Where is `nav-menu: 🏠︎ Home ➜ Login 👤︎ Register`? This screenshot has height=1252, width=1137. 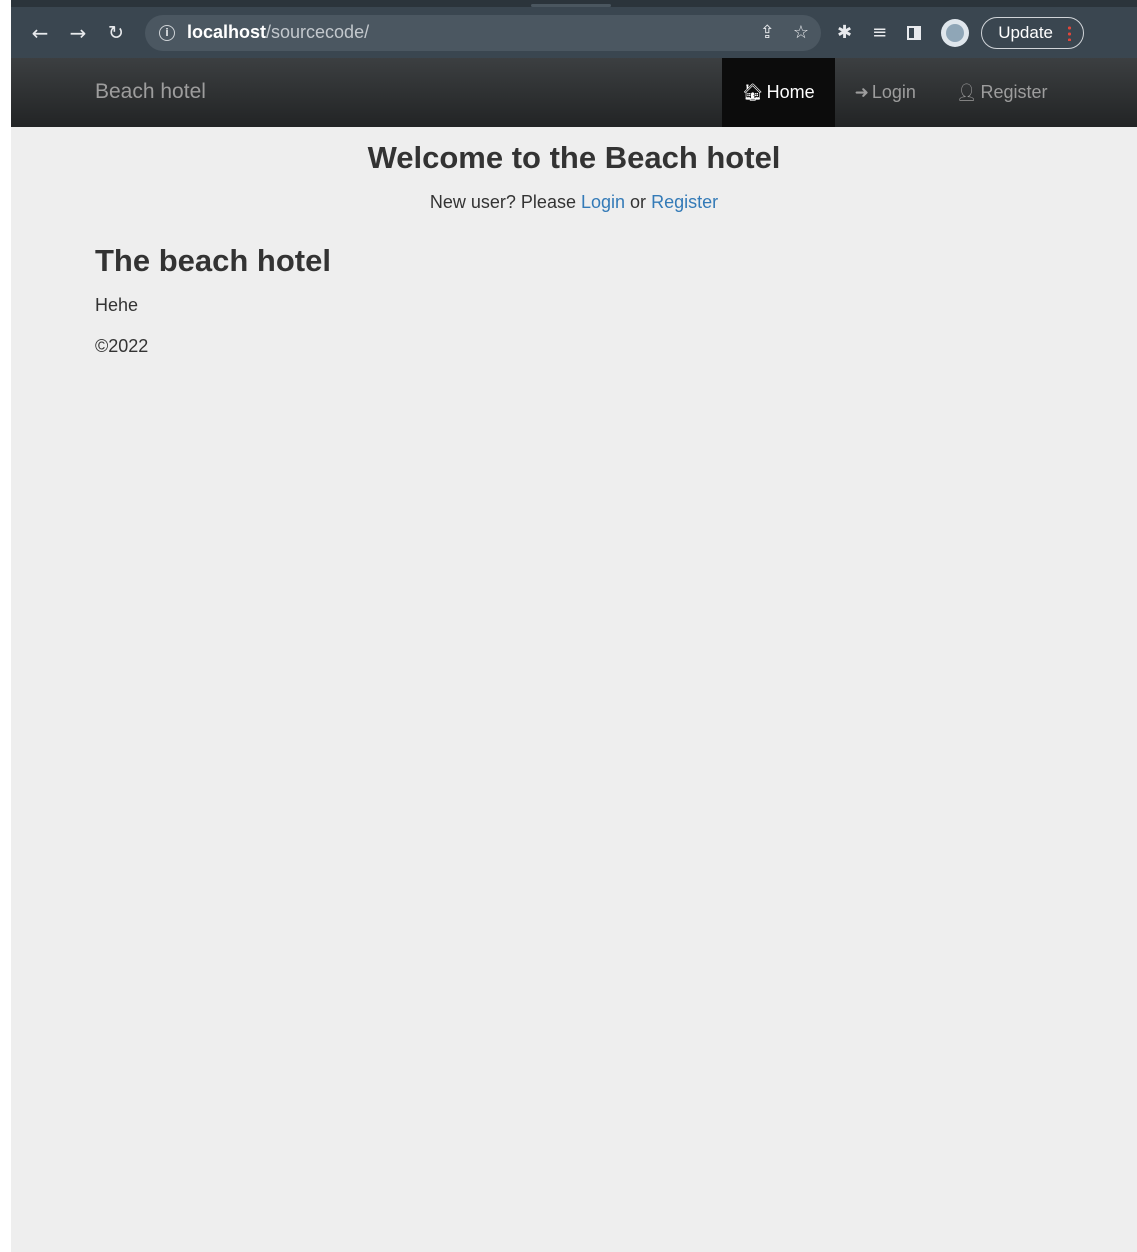 nav-menu: 🏠︎ Home ➜ Login 👤︎ Register is located at coordinates (895, 92).